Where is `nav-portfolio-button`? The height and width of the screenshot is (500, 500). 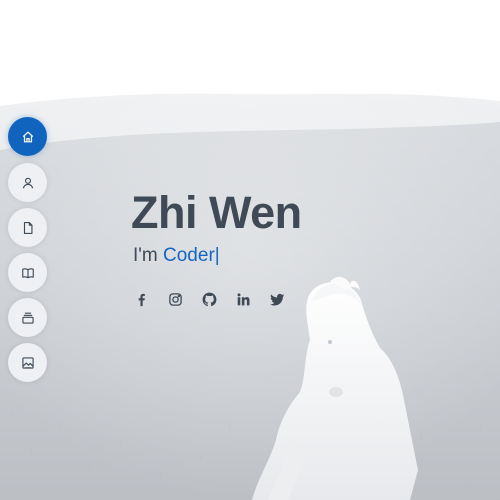
nav-portfolio-button is located at coordinates (27, 272).